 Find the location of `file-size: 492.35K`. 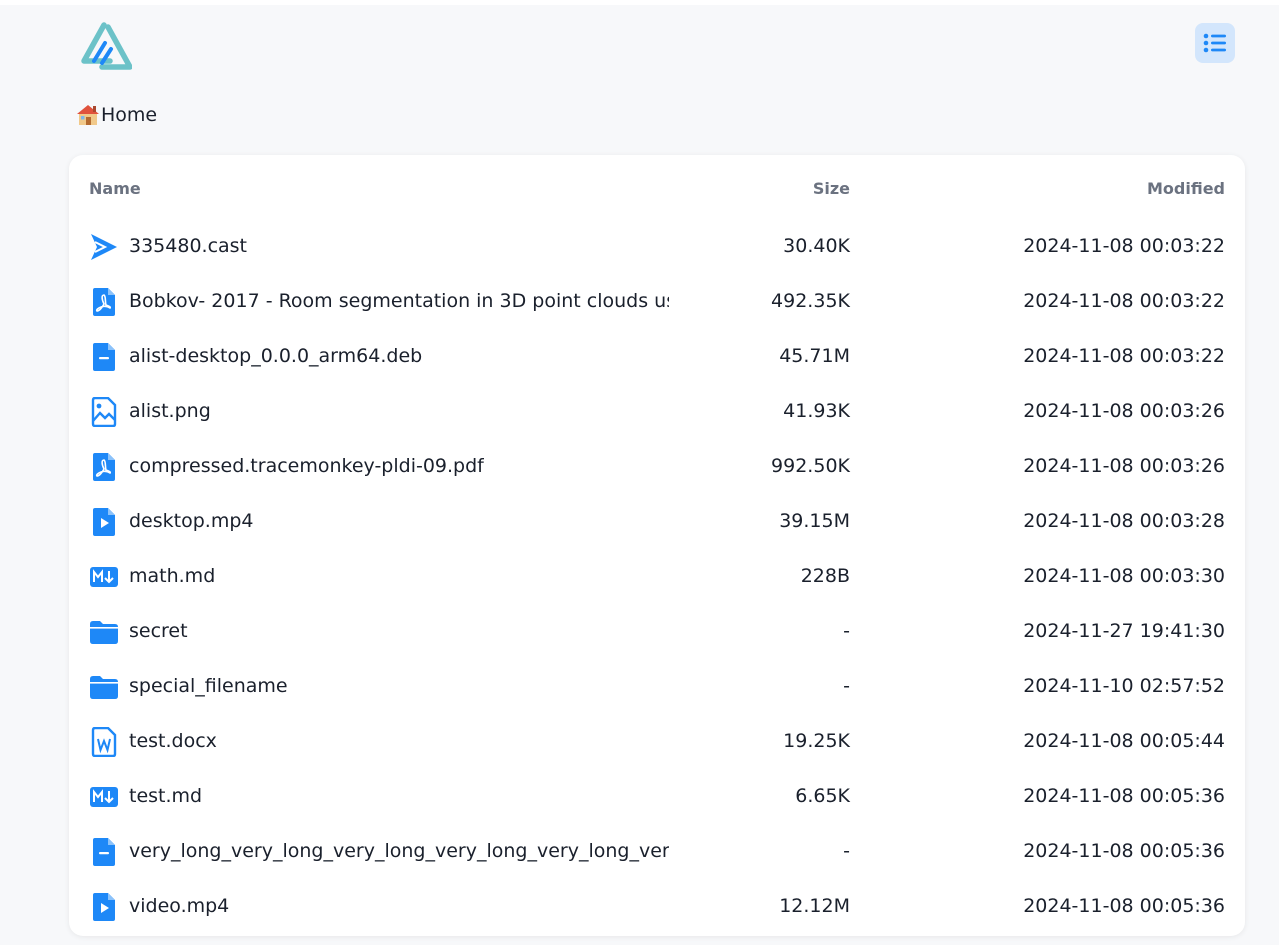

file-size: 492.35K is located at coordinates (810, 301).